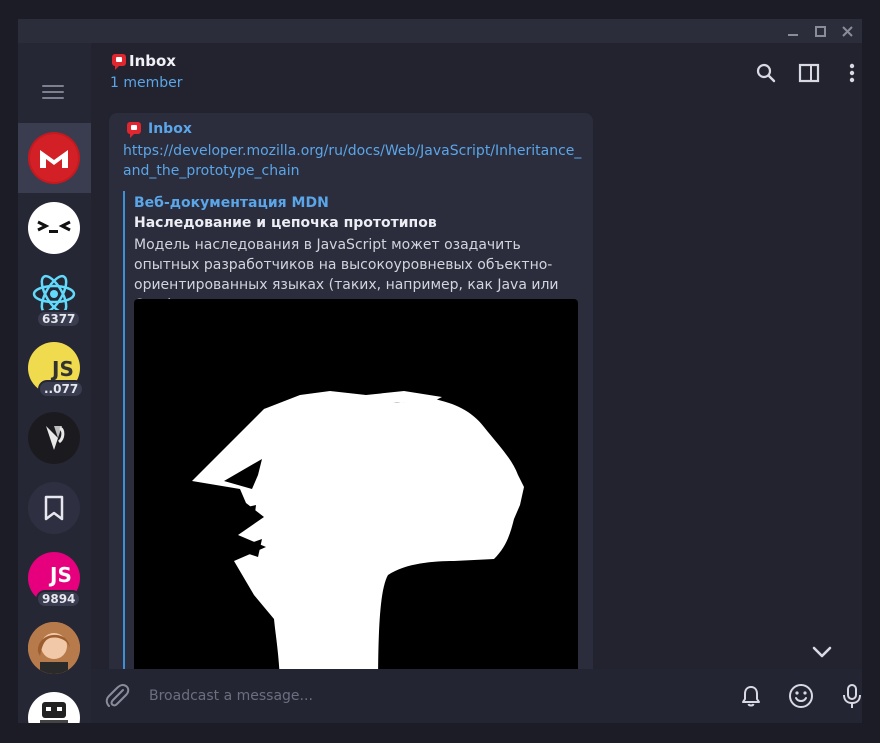 This screenshot has width=880, height=743. I want to click on more-options-button, so click(850, 73).